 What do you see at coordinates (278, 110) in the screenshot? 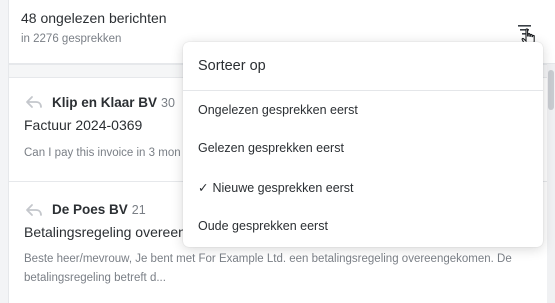
I see `sort-option-unread-first: Ongelezen gesprekken eerst` at bounding box center [278, 110].